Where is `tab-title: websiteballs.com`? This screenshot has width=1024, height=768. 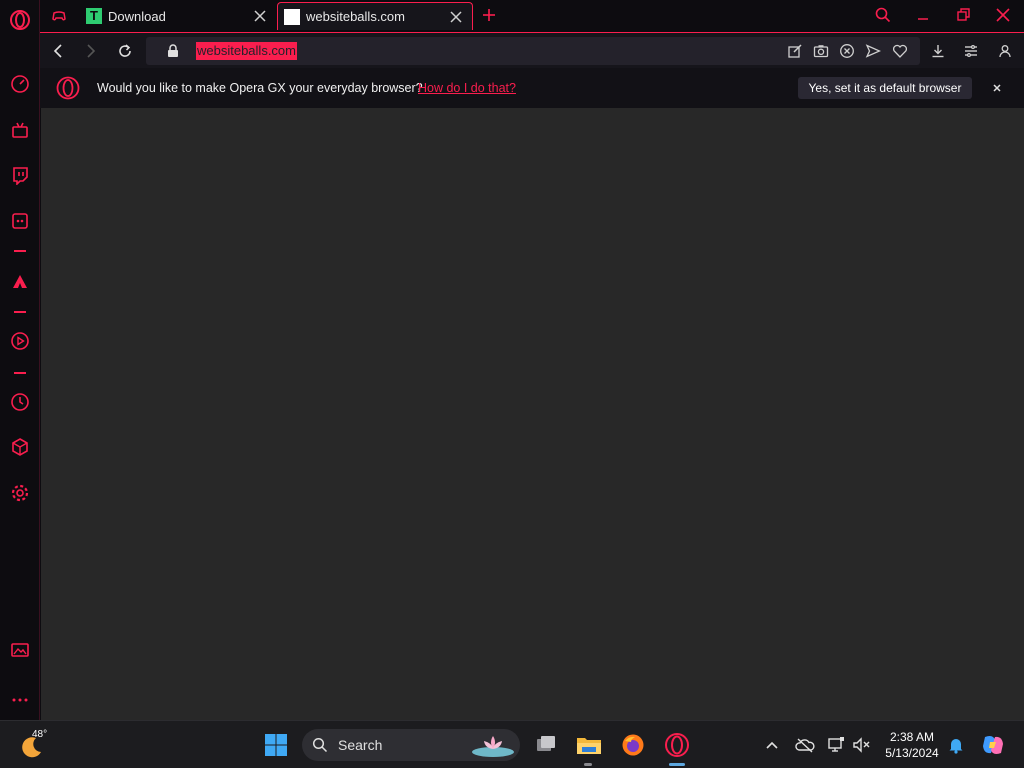 tab-title: websiteballs.com is located at coordinates (355, 16).